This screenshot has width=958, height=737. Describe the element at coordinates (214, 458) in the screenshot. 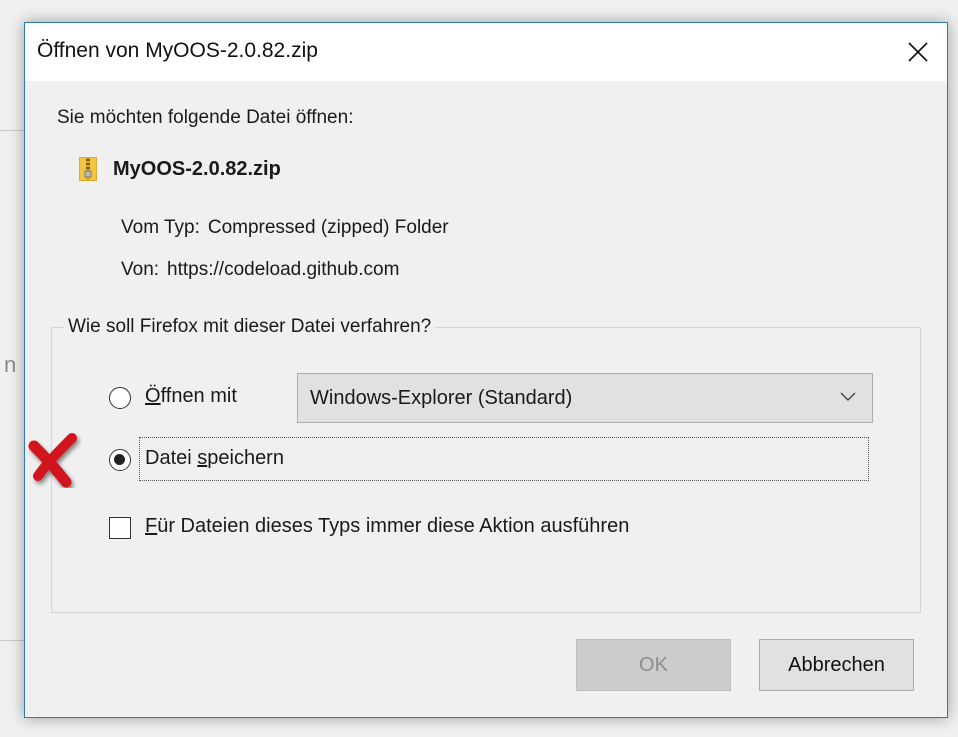

I see `save-file-label: Datei speichern` at that location.